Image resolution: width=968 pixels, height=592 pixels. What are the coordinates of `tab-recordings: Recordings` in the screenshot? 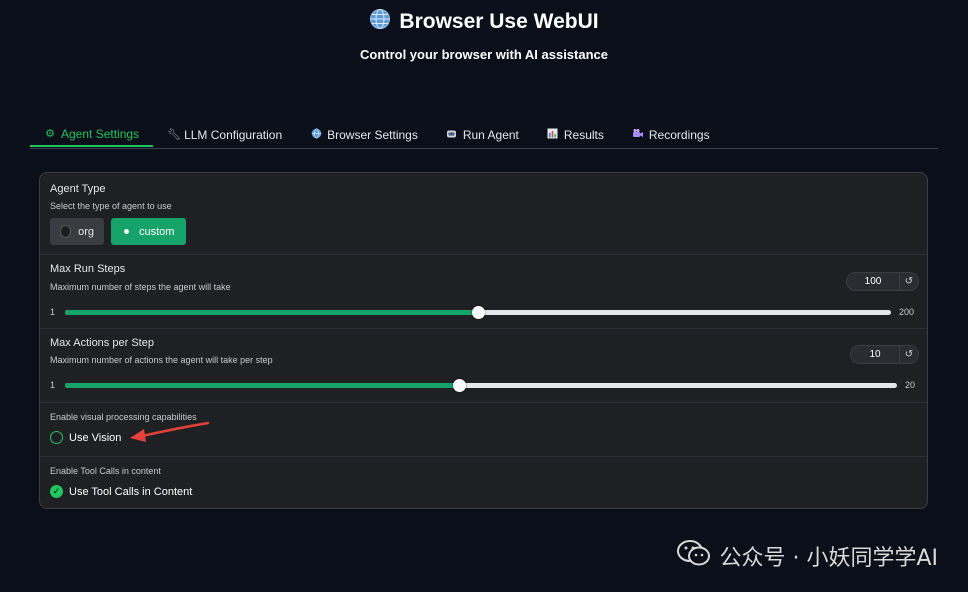 It's located at (671, 134).